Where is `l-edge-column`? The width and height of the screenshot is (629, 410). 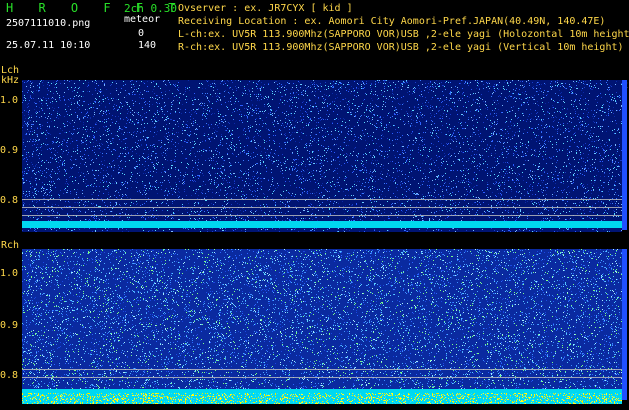 l-edge-column is located at coordinates (624, 155).